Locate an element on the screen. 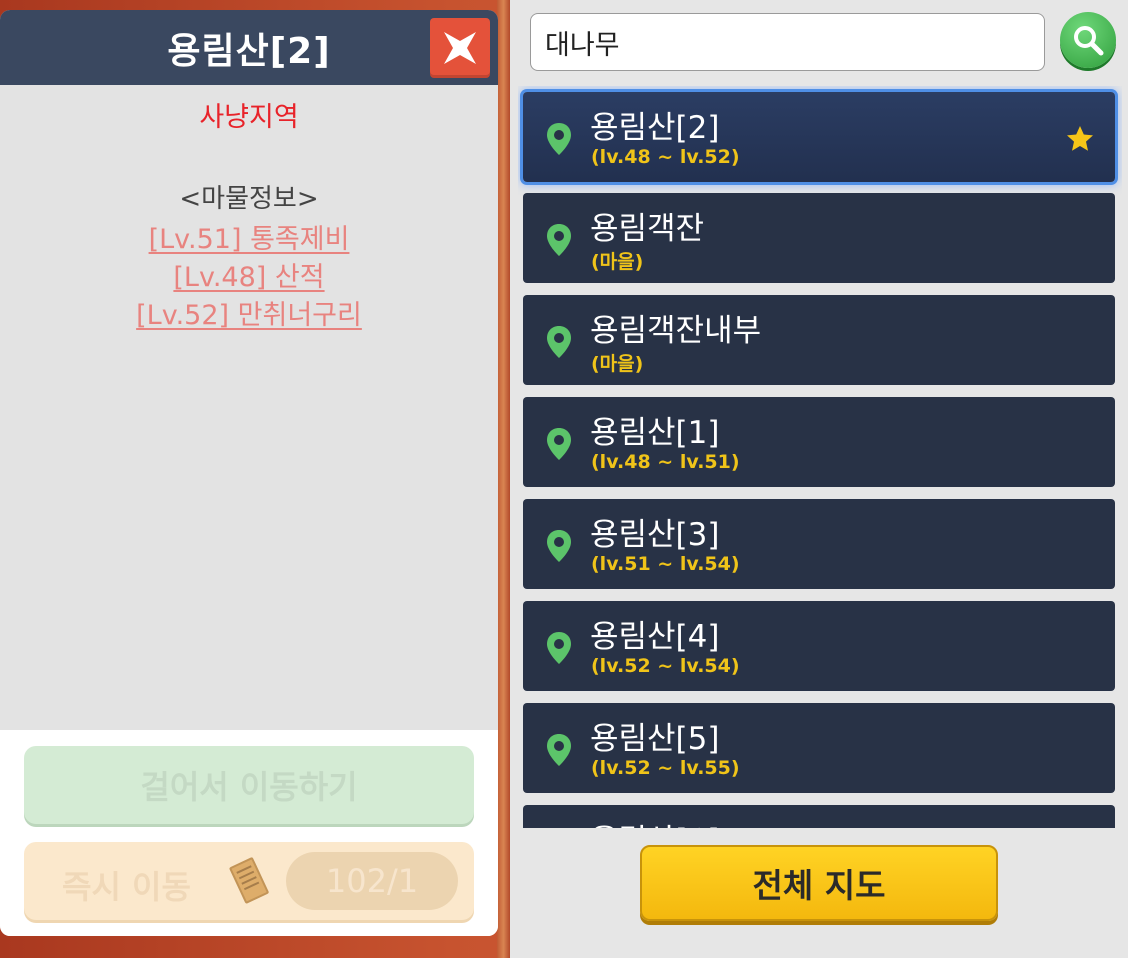 This screenshot has height=958, width=1128. detail-header: 용림산[2] is located at coordinates (249, 47).